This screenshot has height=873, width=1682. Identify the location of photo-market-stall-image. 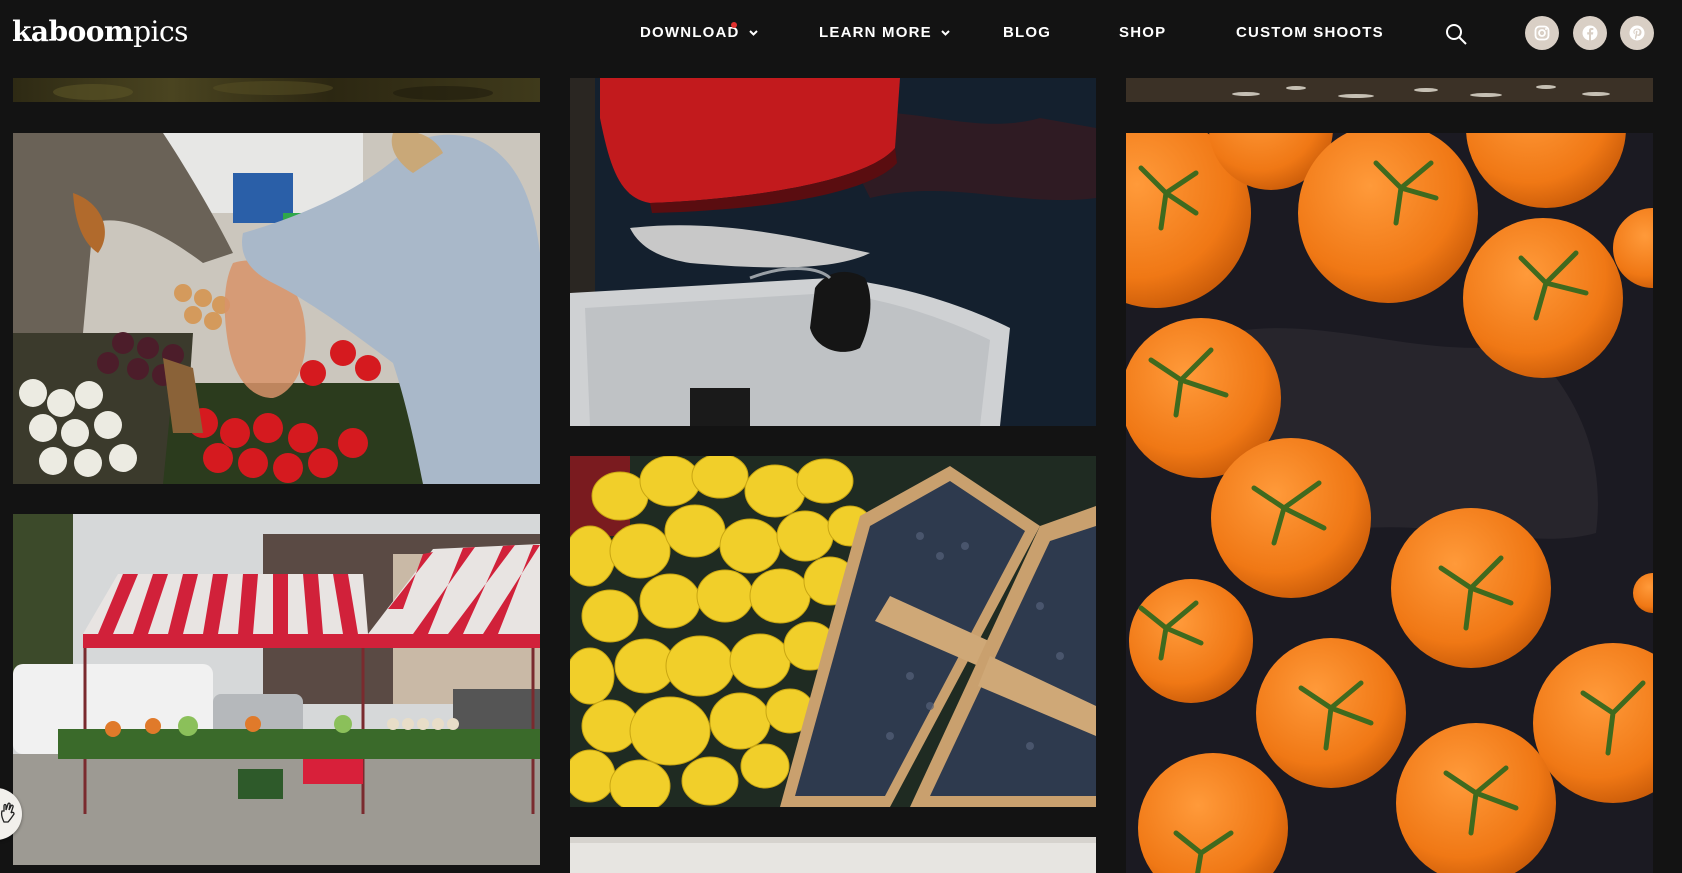
(276, 689).